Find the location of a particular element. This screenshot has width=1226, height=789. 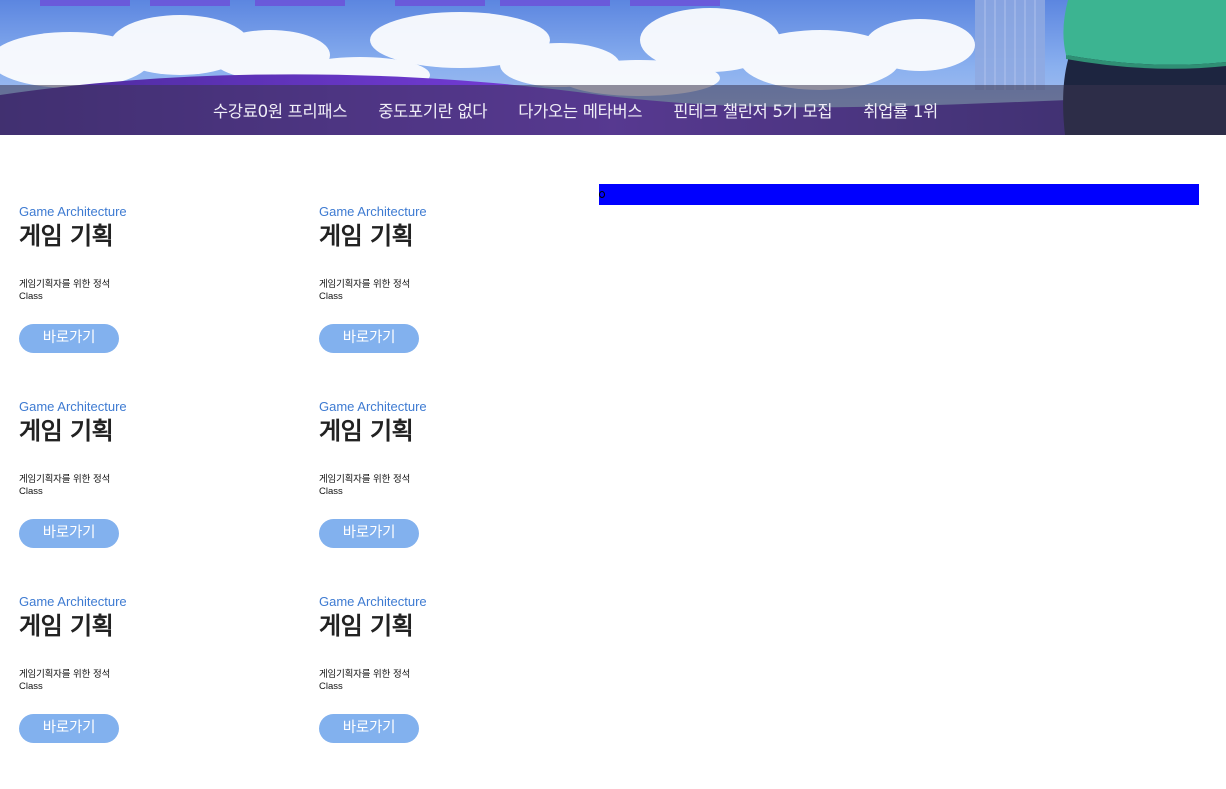

bar-marker-icon is located at coordinates (602, 194).